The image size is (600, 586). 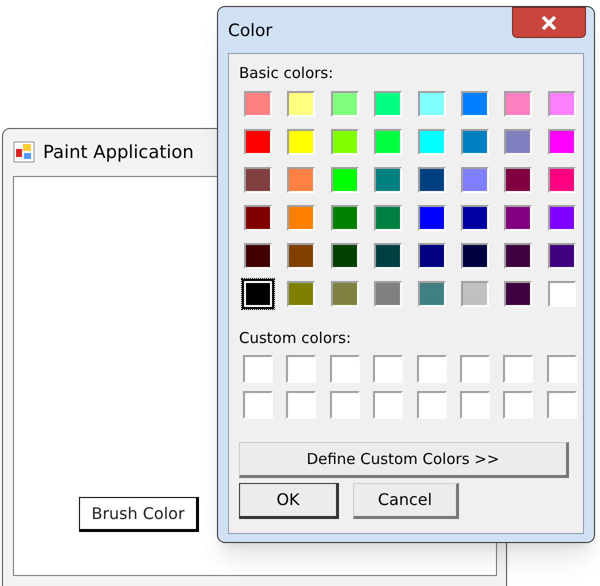 I want to click on cancel-button: Cancel, so click(x=406, y=501).